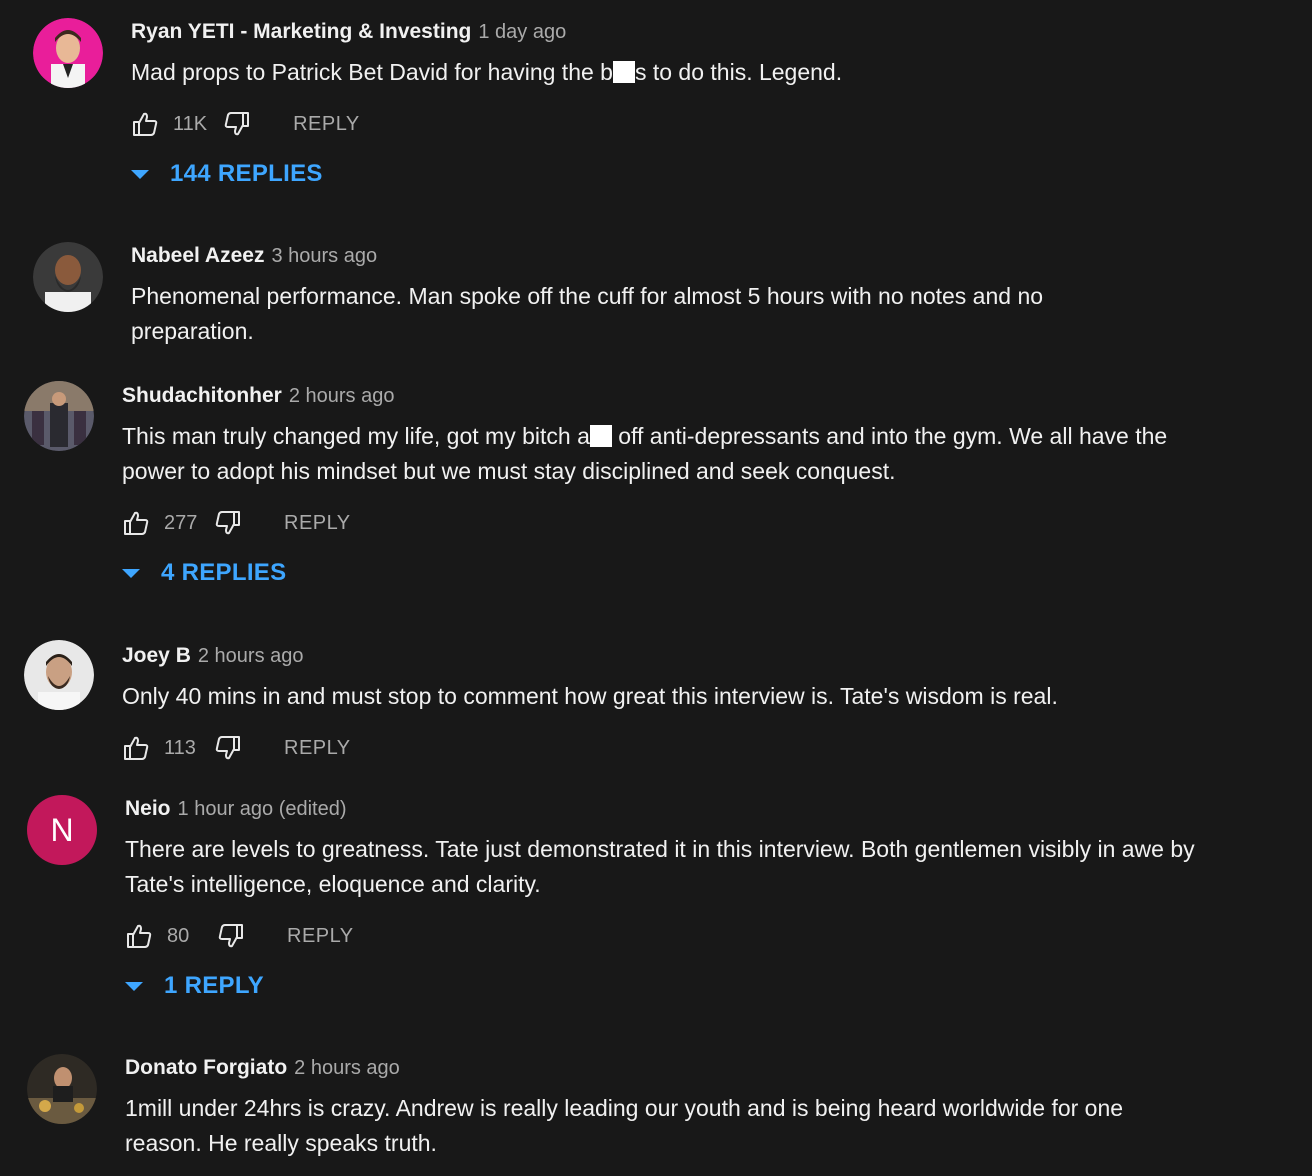  Describe the element at coordinates (197, 256) in the screenshot. I see `comment-author: Nabeel Azeez` at that location.